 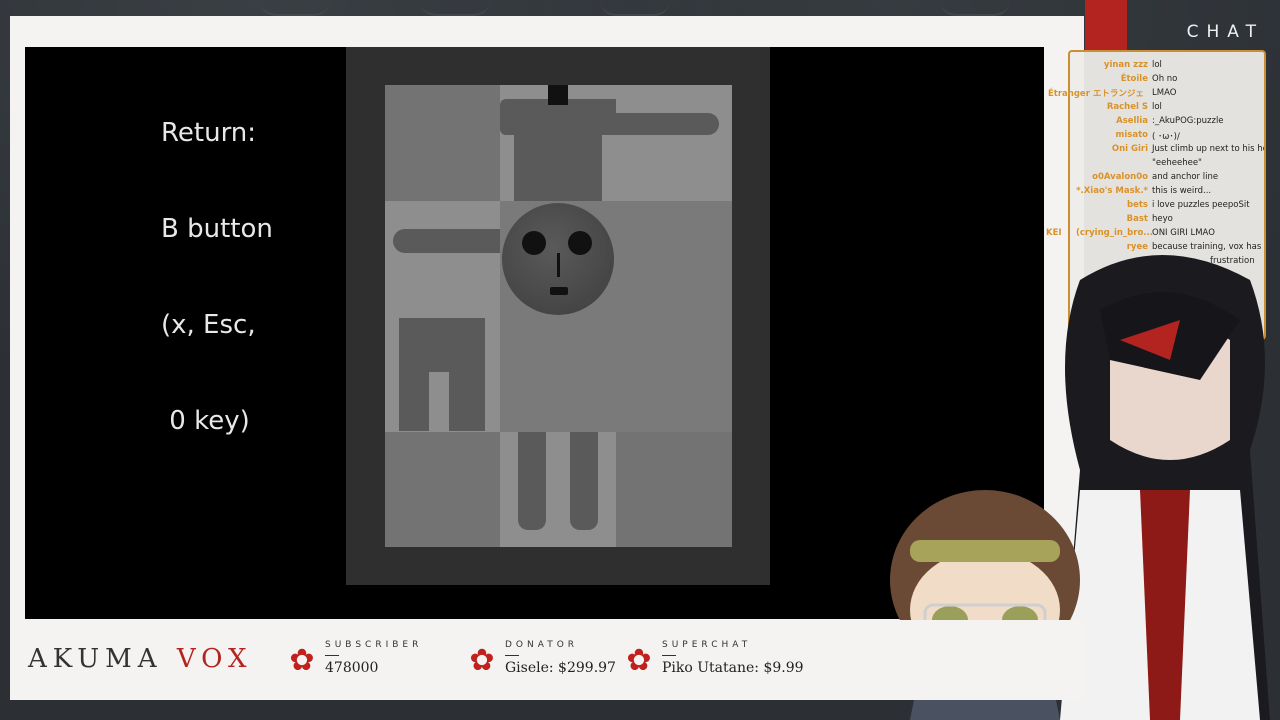 I want to click on instruction-line: B button, so click(x=217, y=229).